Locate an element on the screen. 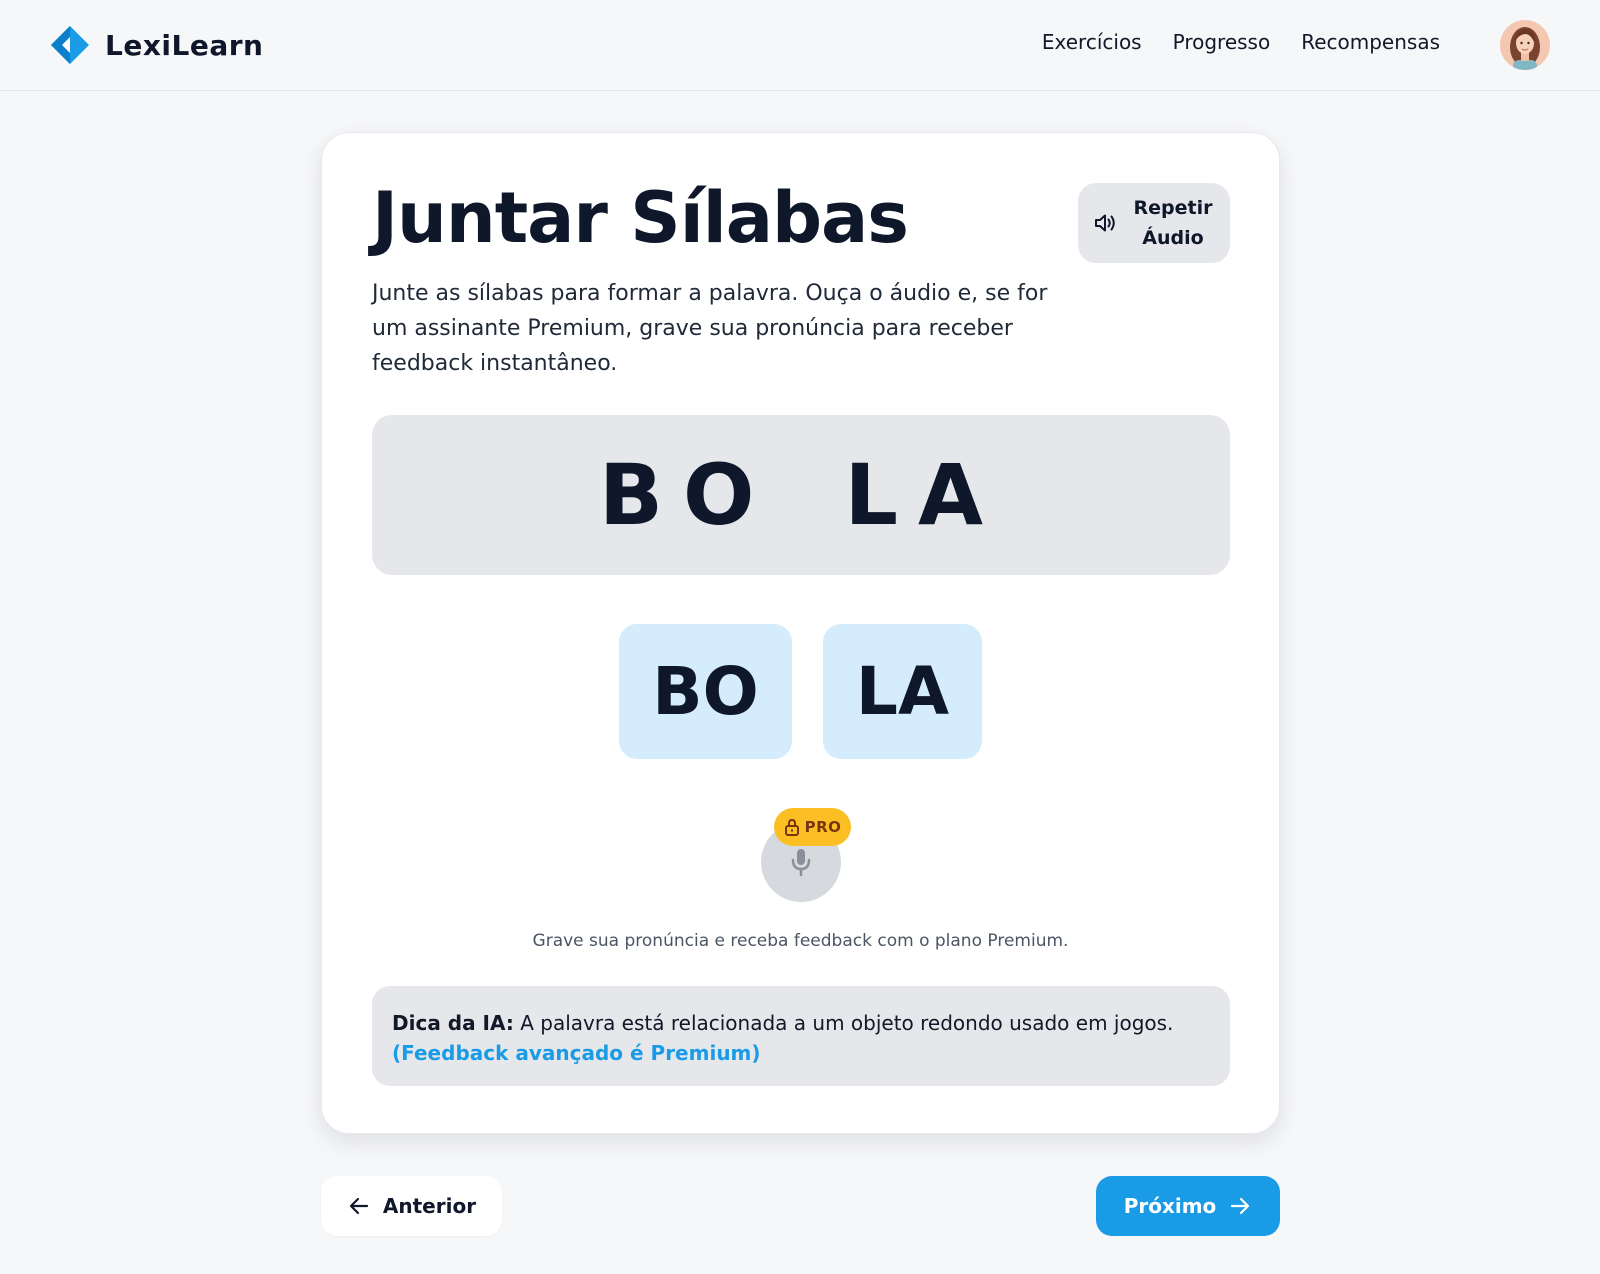 The width and height of the screenshot is (1600, 1274). record-area: PRO is located at coordinates (806, 855).